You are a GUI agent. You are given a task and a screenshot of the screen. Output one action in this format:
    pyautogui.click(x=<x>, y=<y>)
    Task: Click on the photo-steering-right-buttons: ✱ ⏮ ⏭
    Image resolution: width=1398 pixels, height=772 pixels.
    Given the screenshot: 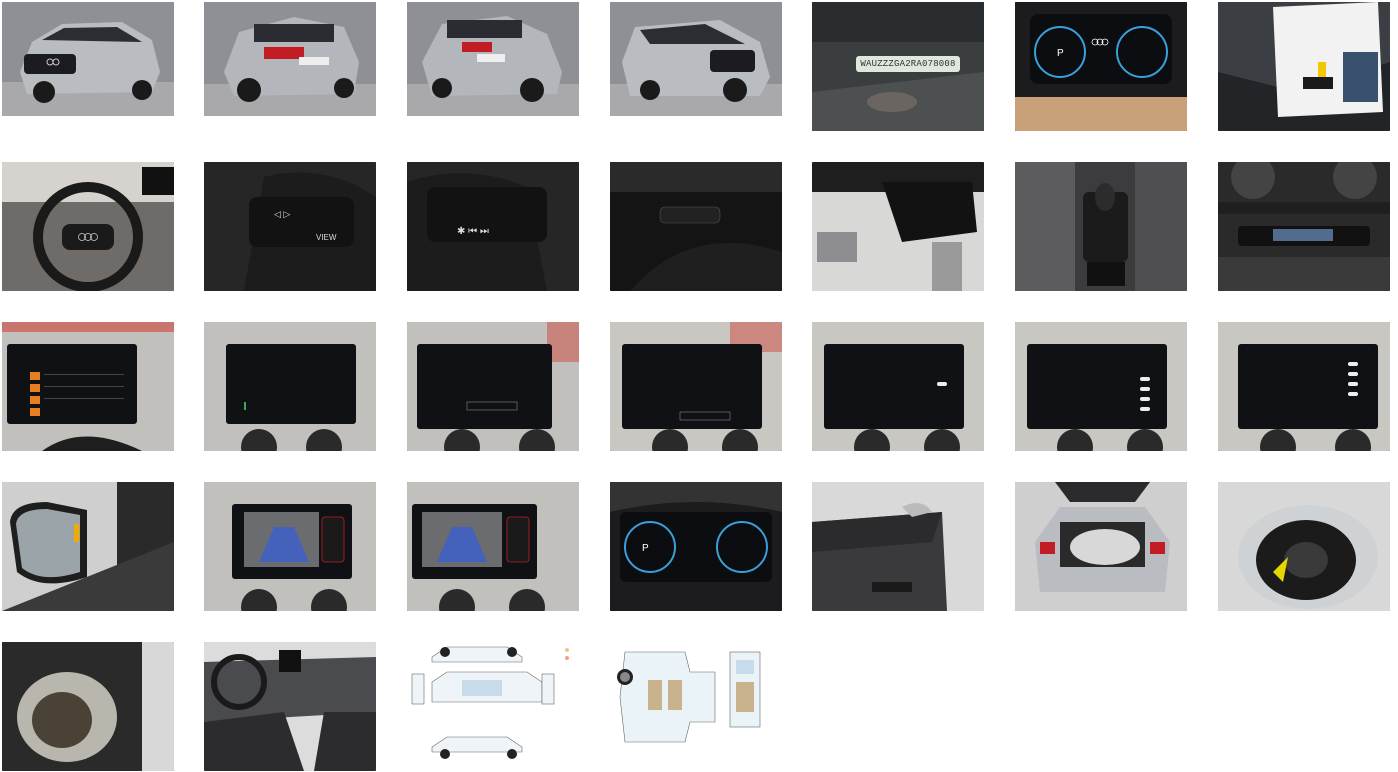 What is the action you would take?
    pyautogui.click(x=493, y=226)
    